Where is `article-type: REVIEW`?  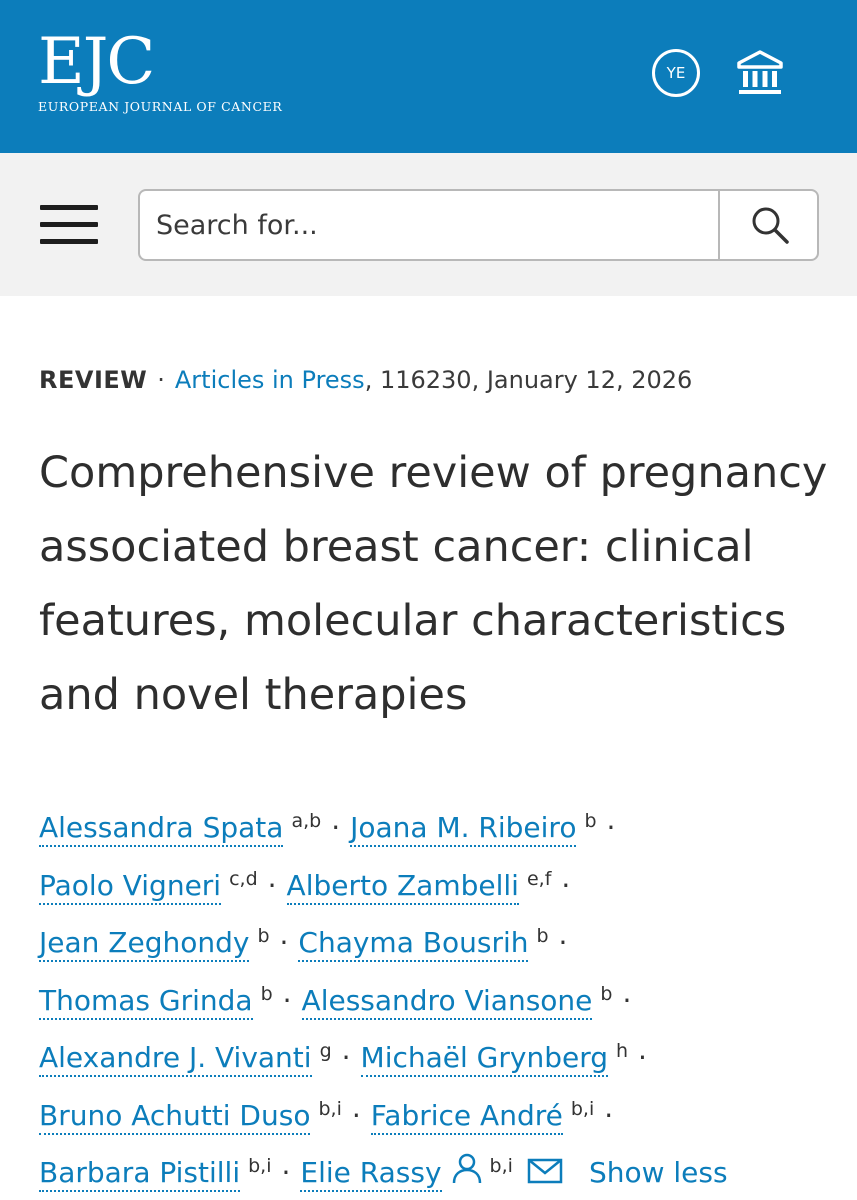
article-type: REVIEW is located at coordinates (93, 380).